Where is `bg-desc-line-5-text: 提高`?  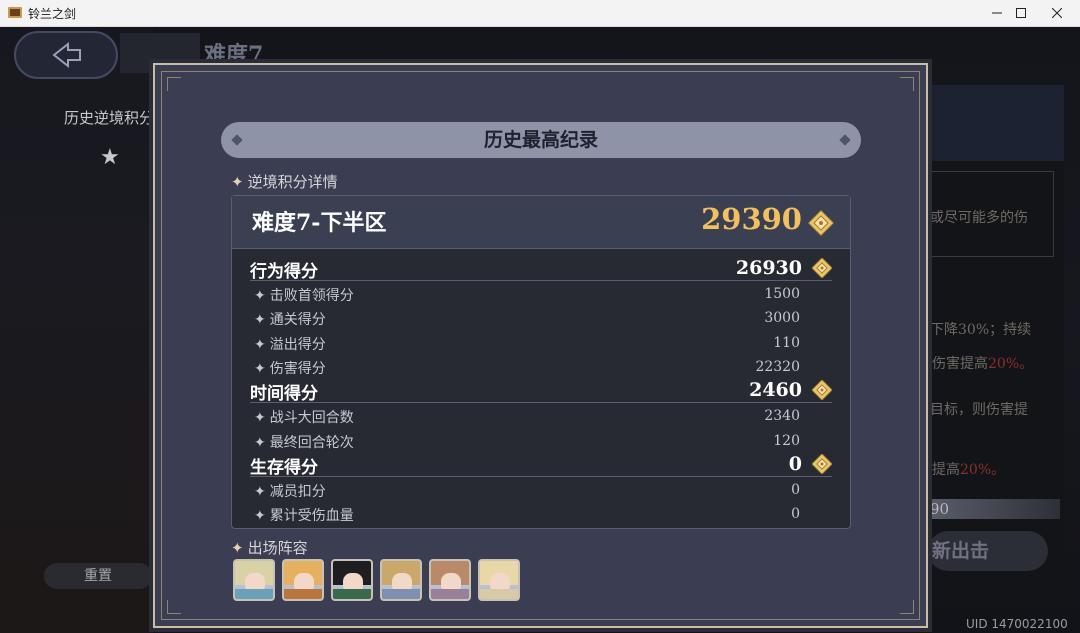 bg-desc-line-5-text: 提高 is located at coordinates (946, 470).